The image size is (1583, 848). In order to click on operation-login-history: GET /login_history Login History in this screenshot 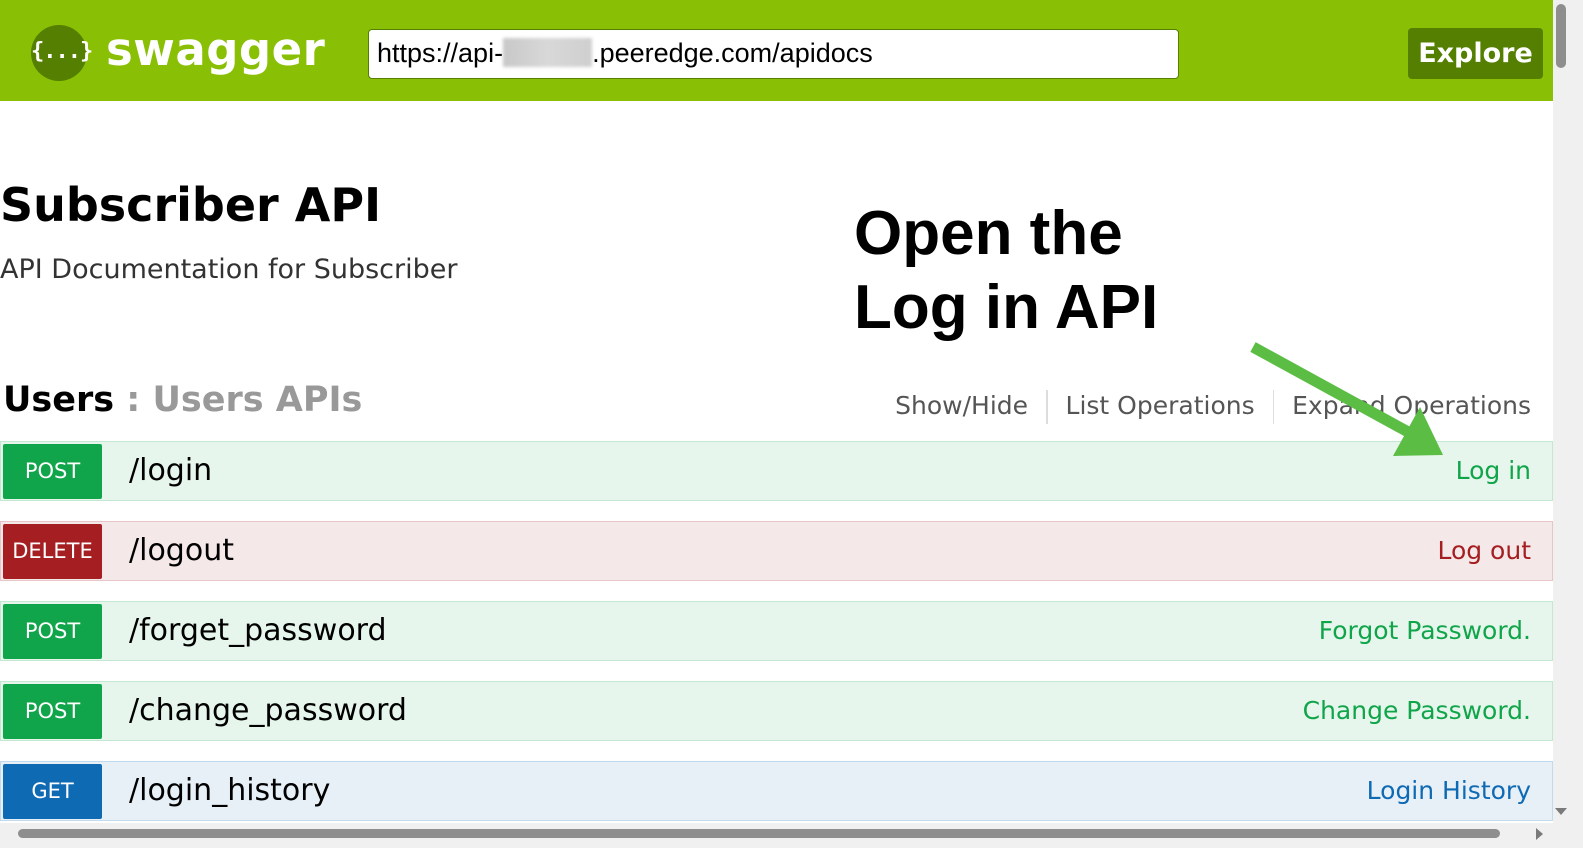, I will do `click(776, 791)`.